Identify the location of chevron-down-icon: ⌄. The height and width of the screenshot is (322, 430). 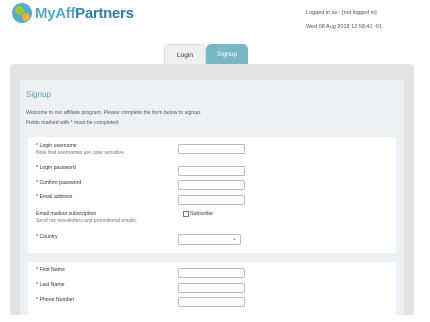
(234, 239).